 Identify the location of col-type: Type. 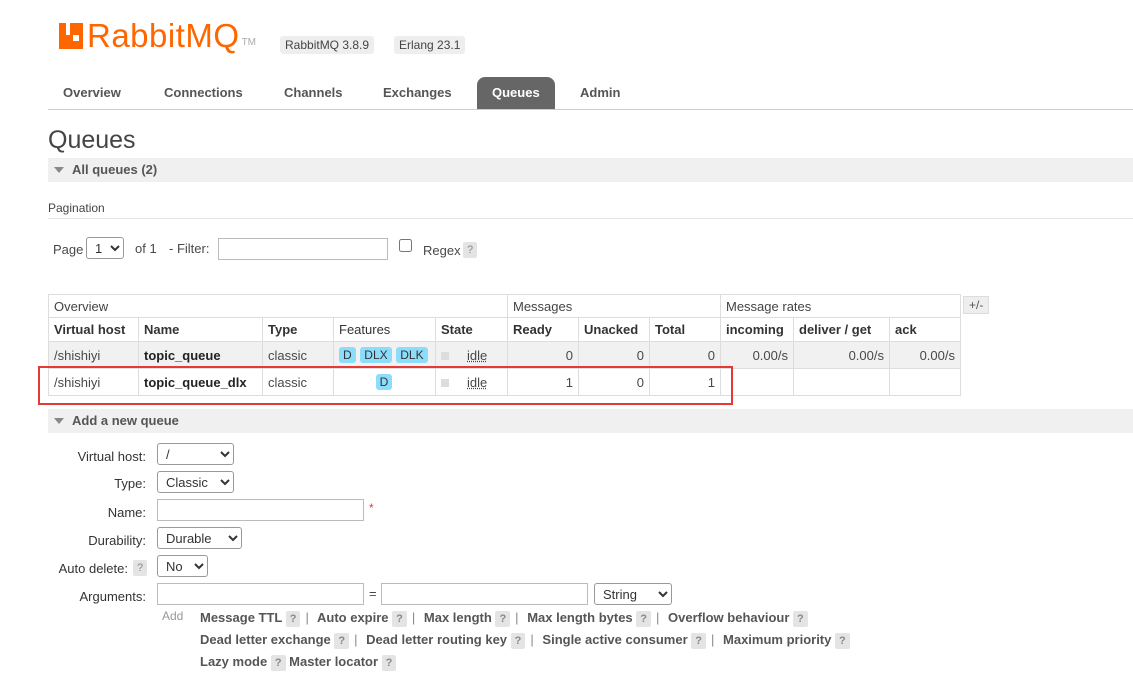
(298, 329).